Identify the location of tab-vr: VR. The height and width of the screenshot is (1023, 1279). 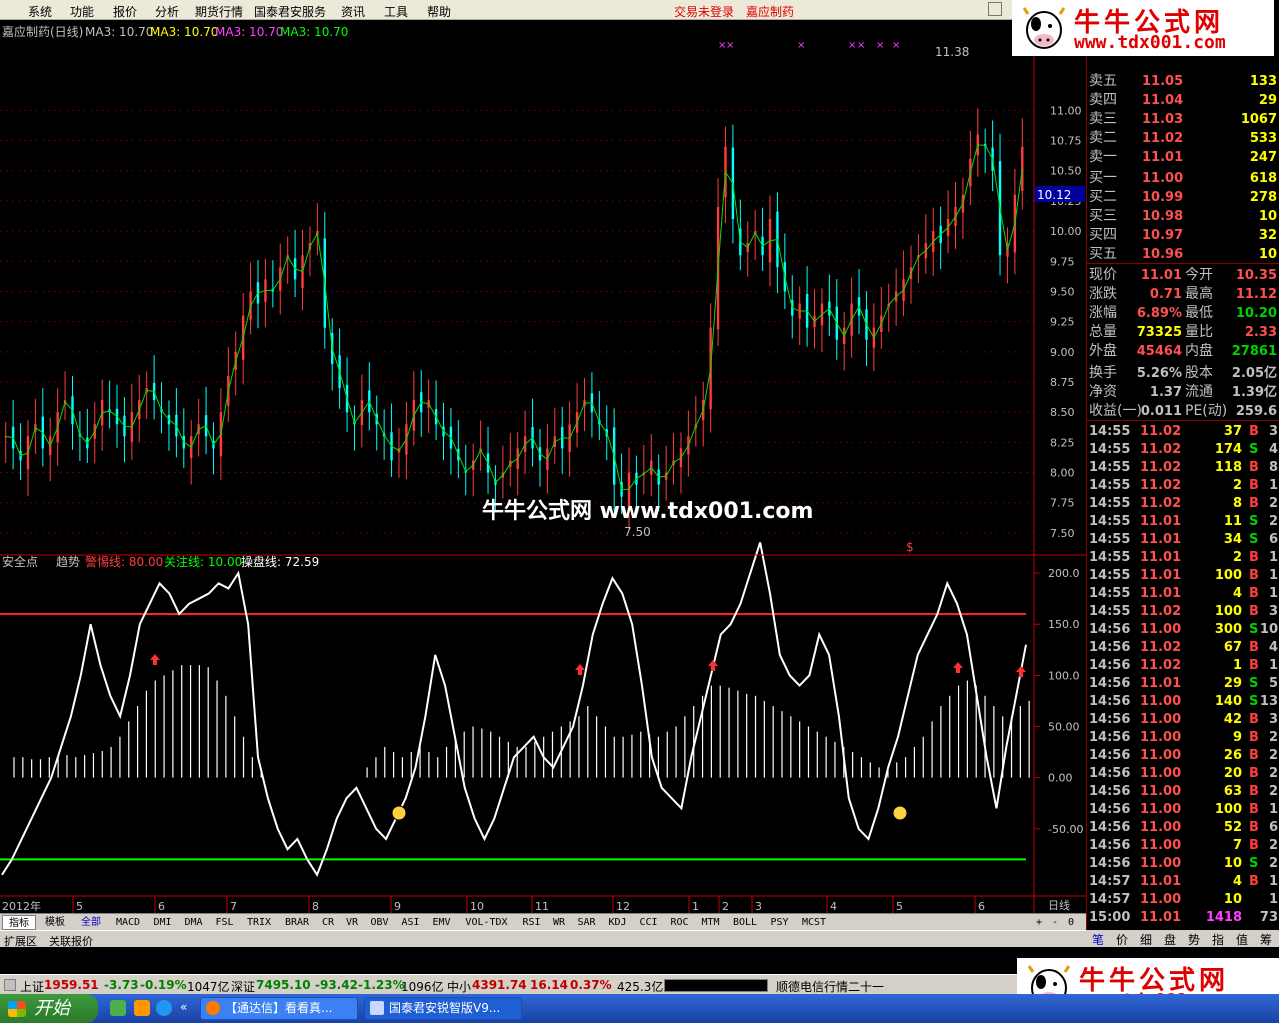
(352, 922).